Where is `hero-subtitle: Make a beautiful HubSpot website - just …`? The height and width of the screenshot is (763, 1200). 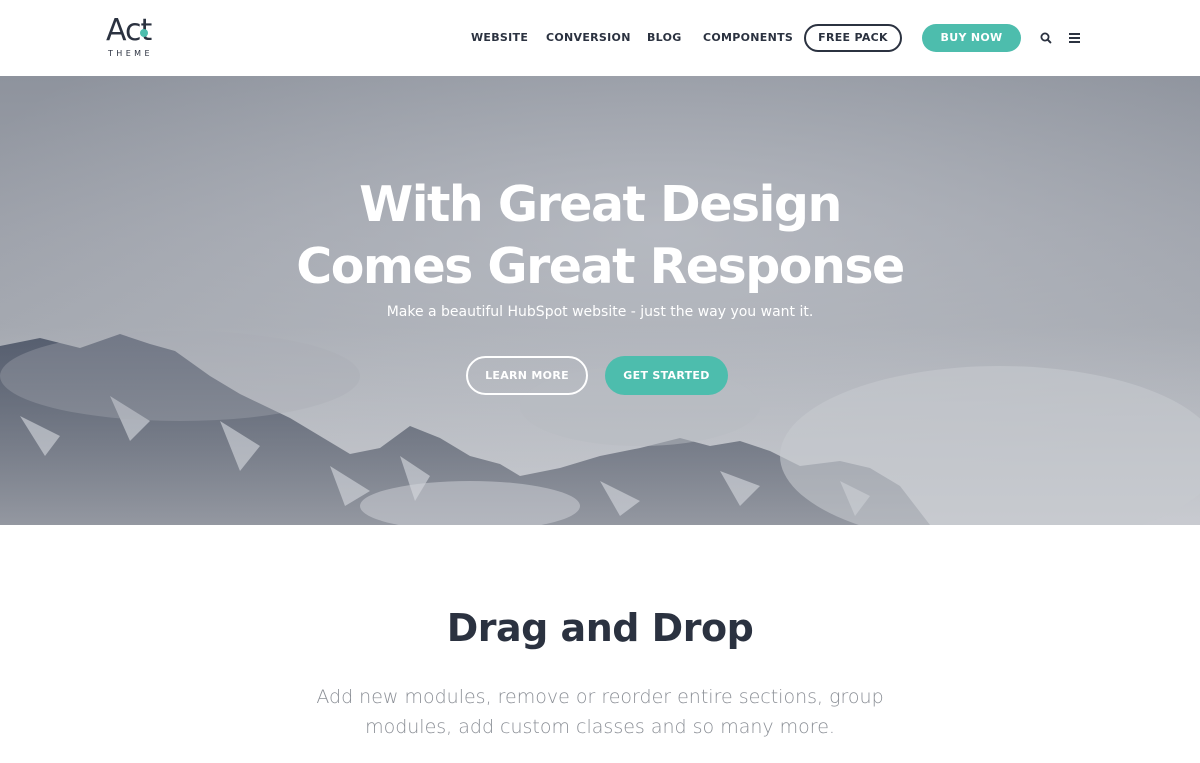 hero-subtitle: Make a beautiful HubSpot website - just … is located at coordinates (600, 312).